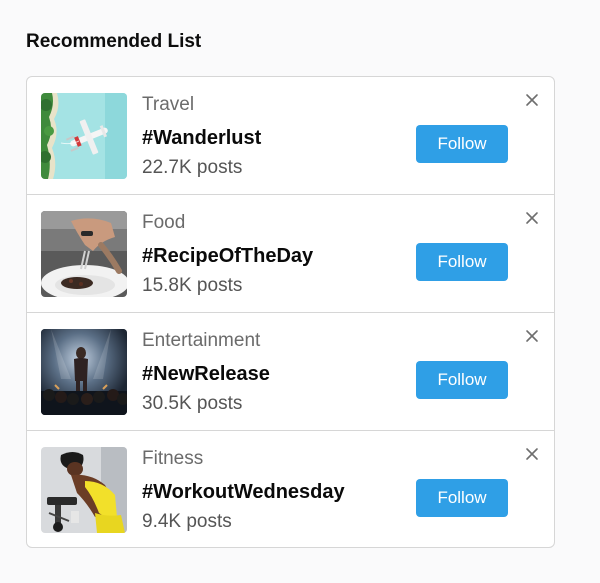 The image size is (600, 583). Describe the element at coordinates (168, 104) in the screenshot. I see `category-label: Travel` at that location.